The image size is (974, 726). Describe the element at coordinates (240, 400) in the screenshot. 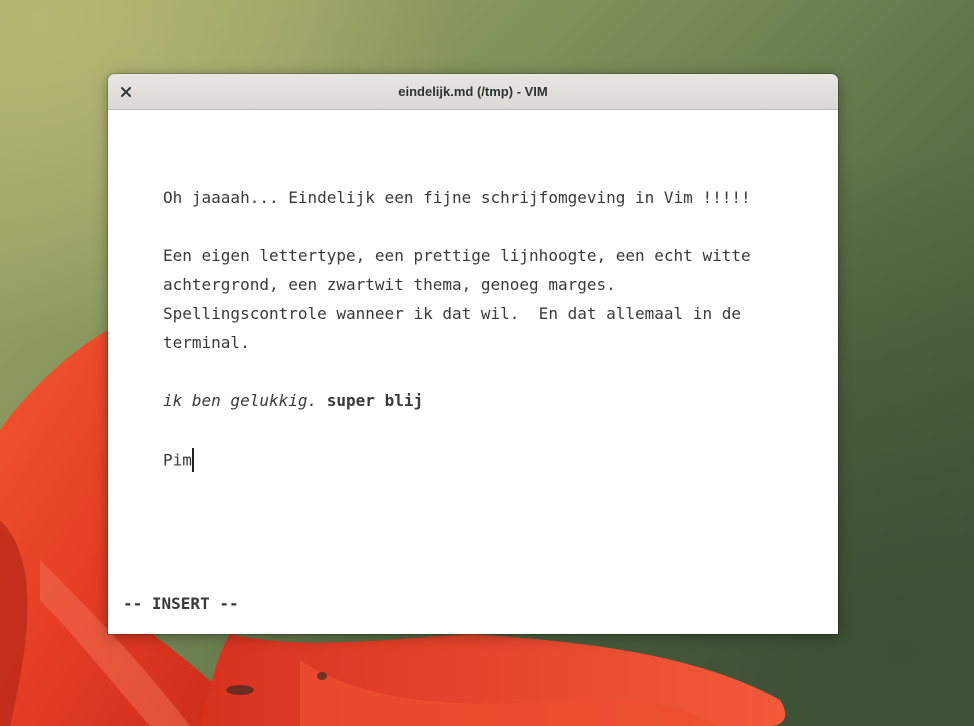

I see `italic-text: ik ben gelukkig.` at that location.